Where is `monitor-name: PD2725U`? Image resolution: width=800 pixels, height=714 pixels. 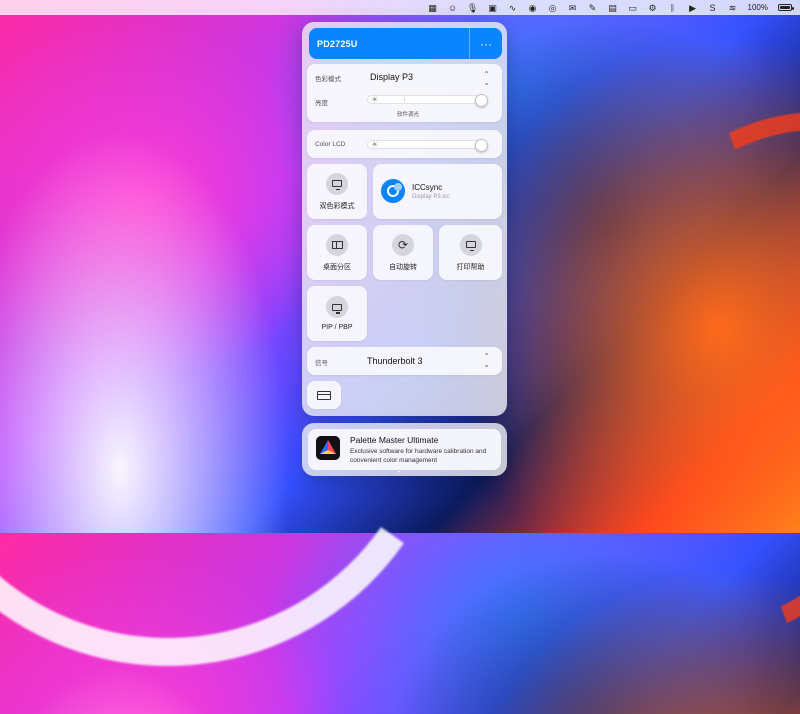
monitor-name: PD2725U is located at coordinates (337, 43).